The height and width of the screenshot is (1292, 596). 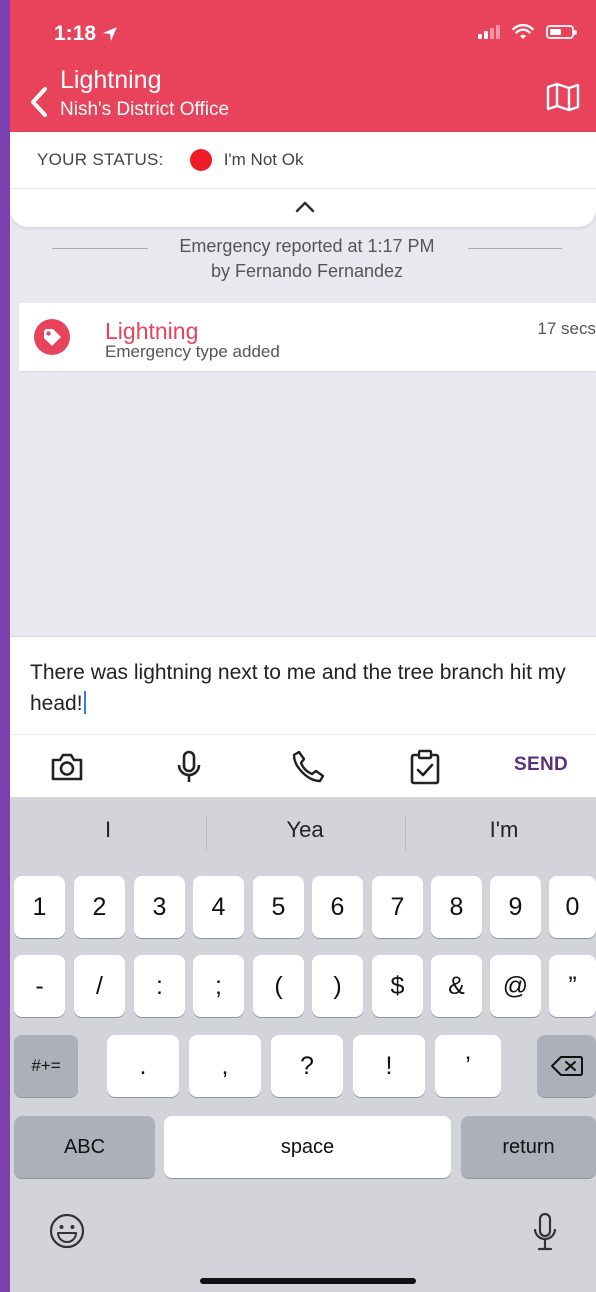 What do you see at coordinates (501, 830) in the screenshot?
I see `suggestion-3: I'm` at bounding box center [501, 830].